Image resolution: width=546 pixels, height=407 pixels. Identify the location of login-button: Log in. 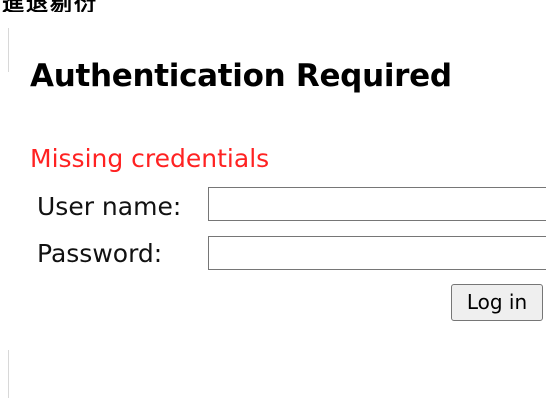
(497, 302).